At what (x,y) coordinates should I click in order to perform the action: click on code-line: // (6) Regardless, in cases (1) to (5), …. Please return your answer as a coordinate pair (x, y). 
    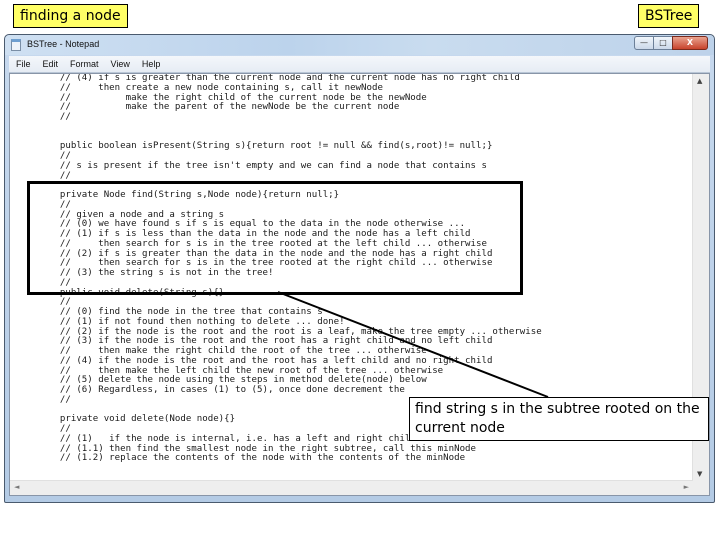
    Looking at the image, I should click on (221, 390).